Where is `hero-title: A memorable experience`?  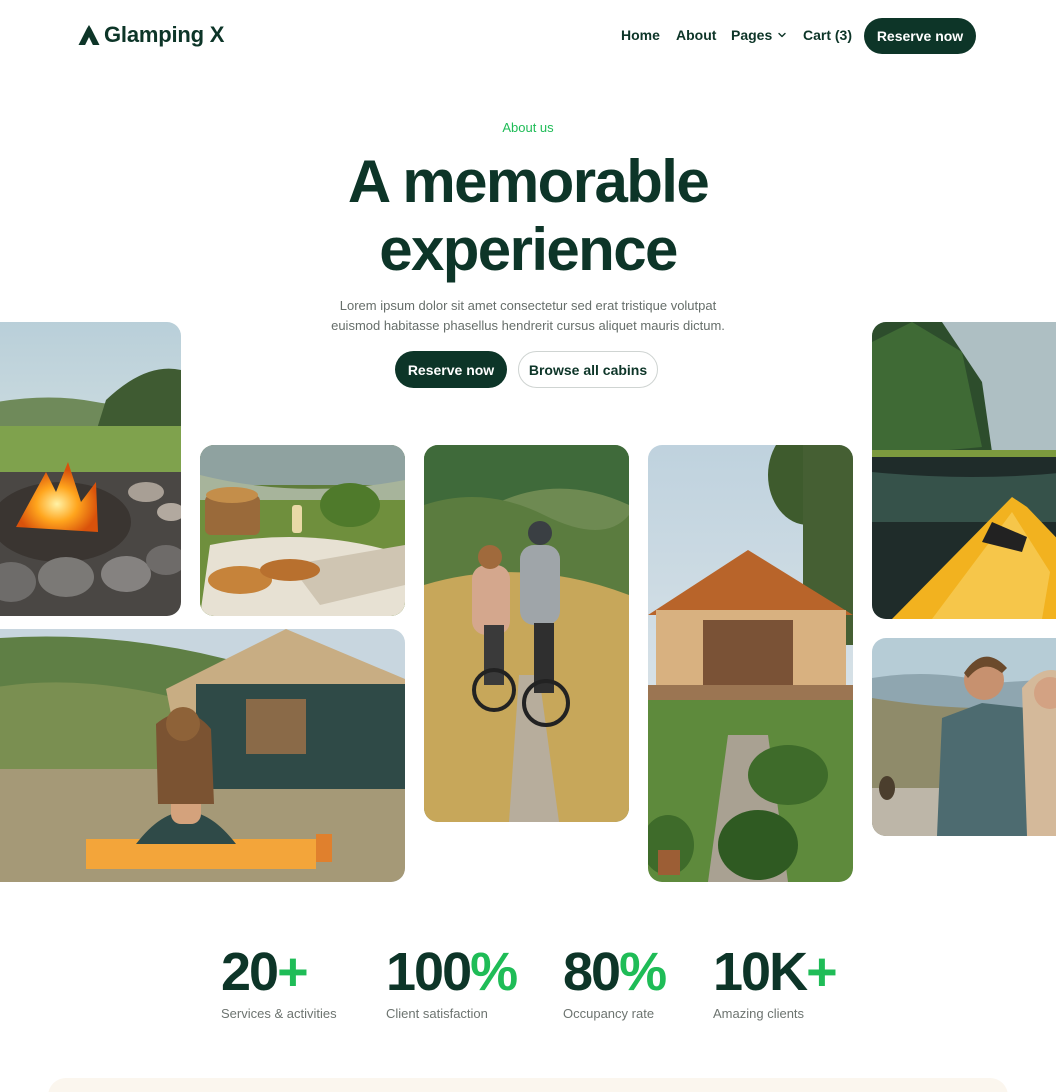 hero-title: A memorable experience is located at coordinates (528, 216).